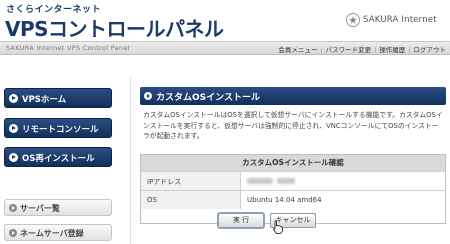 The image size is (450, 244). What do you see at coordinates (52, 233) in the screenshot?
I see `sidebar-item-label: ネームサーバ登録` at bounding box center [52, 233].